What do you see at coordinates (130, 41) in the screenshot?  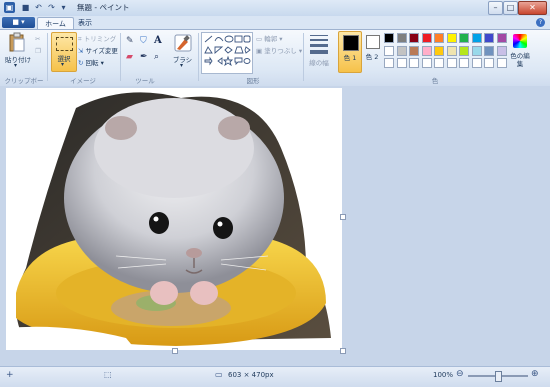 I see `pencil-icon: ✎` at bounding box center [130, 41].